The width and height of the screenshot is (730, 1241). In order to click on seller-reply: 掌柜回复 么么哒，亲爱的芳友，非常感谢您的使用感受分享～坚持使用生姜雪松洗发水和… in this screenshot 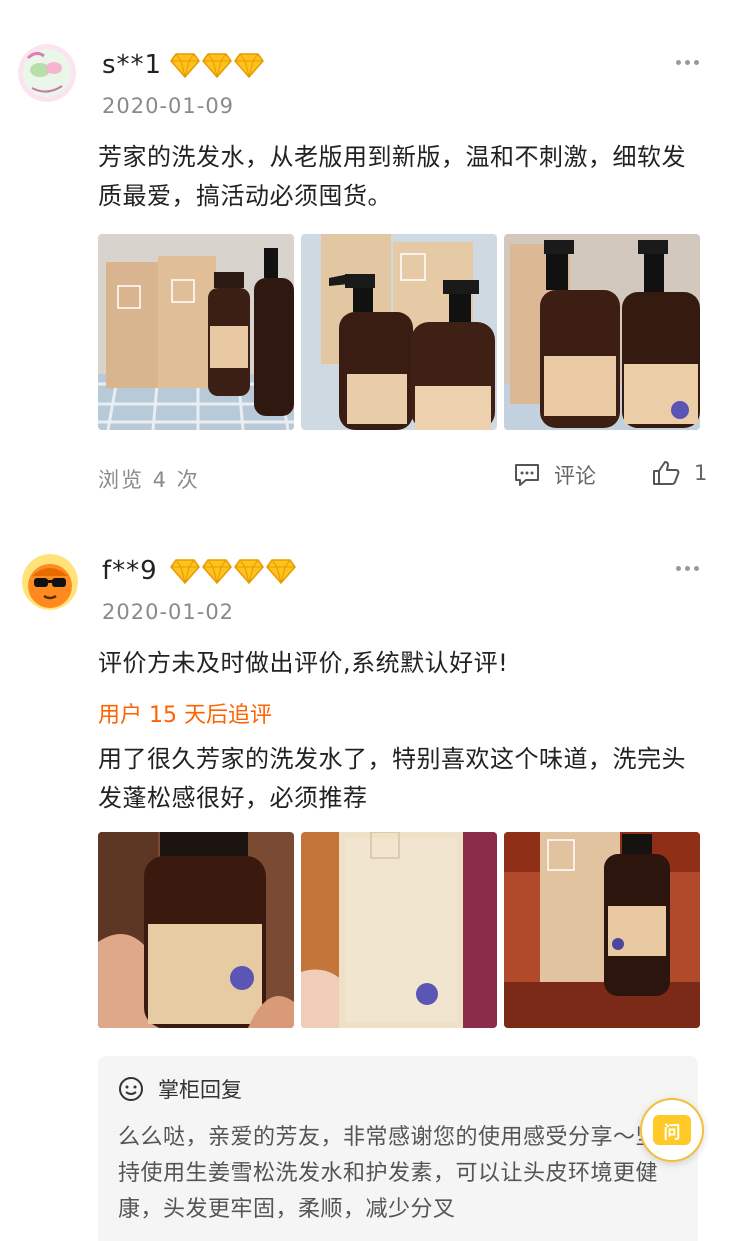, I will do `click(398, 1148)`.